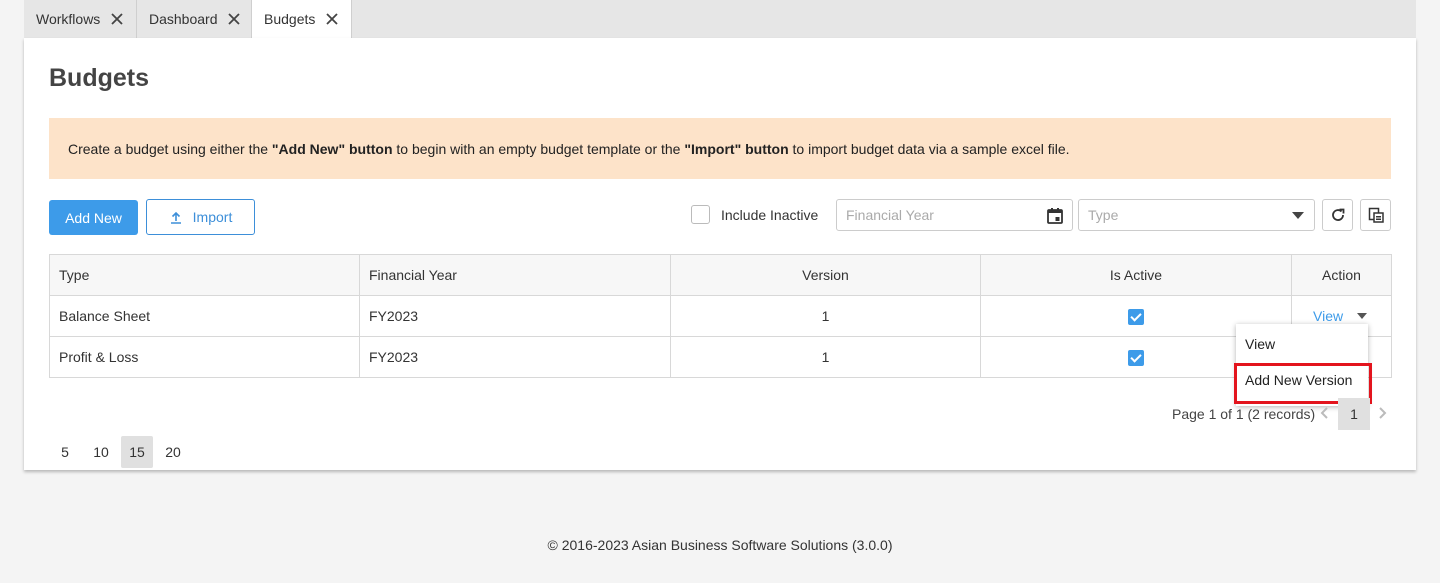 This screenshot has width=1440, height=583. I want to click on calendar-icon, so click(1055, 217).